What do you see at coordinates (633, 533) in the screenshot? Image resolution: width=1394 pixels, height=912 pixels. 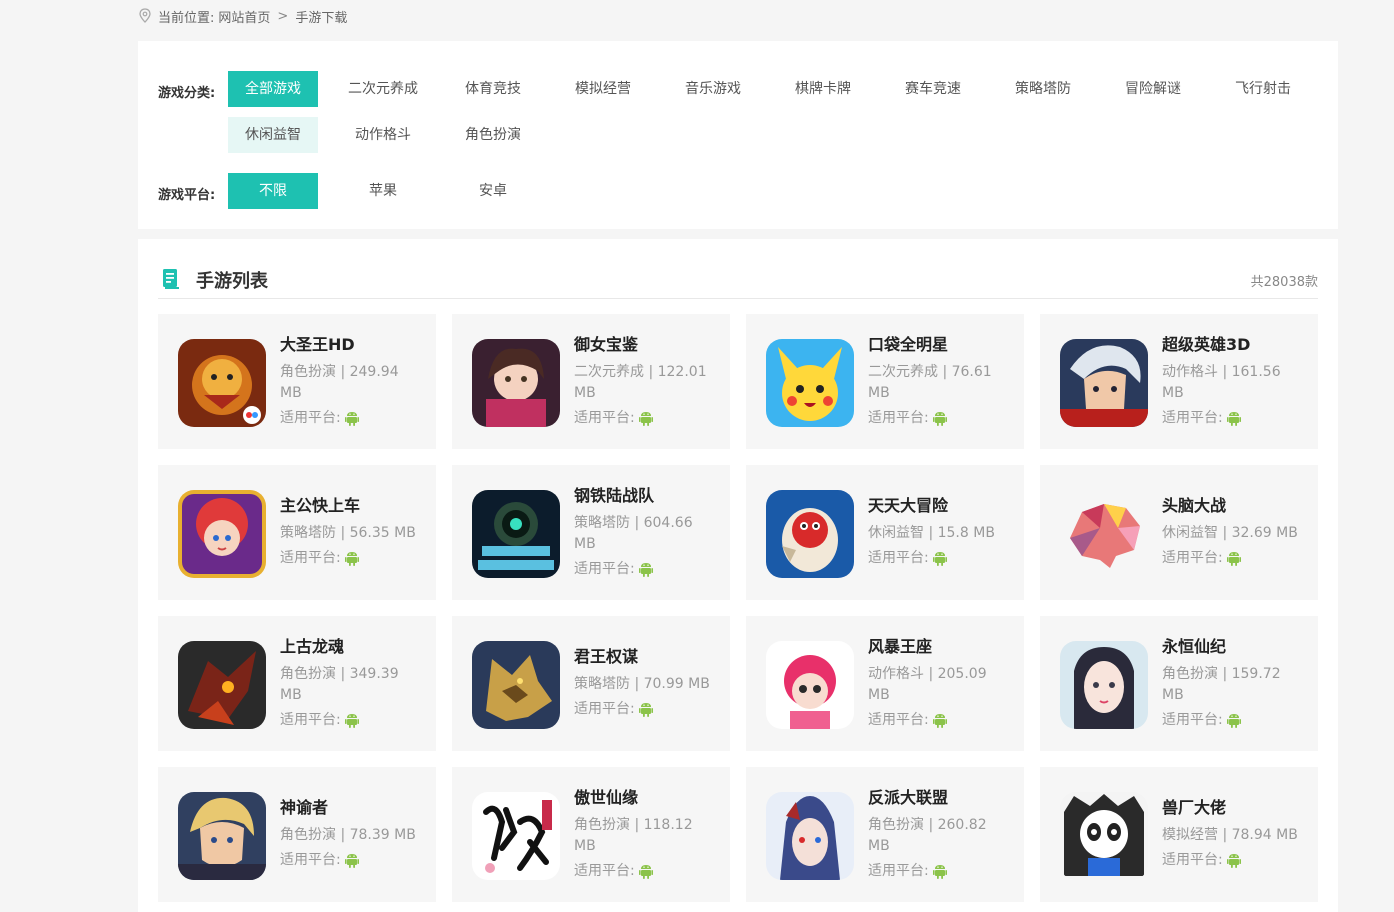 I see `game-meta: 策略塔防 | 604.66 MB` at bounding box center [633, 533].